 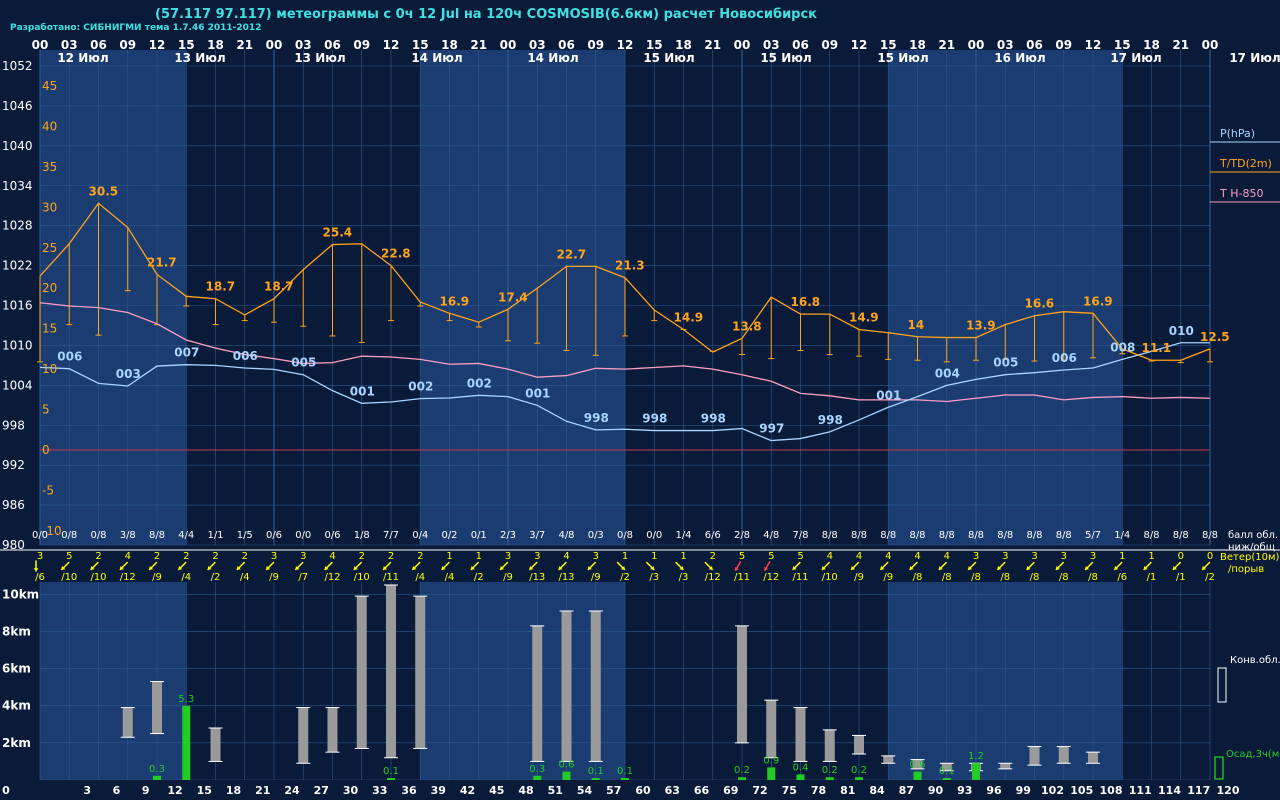 I want to click on cloud-amount-label: 1/4, so click(x=683, y=535).